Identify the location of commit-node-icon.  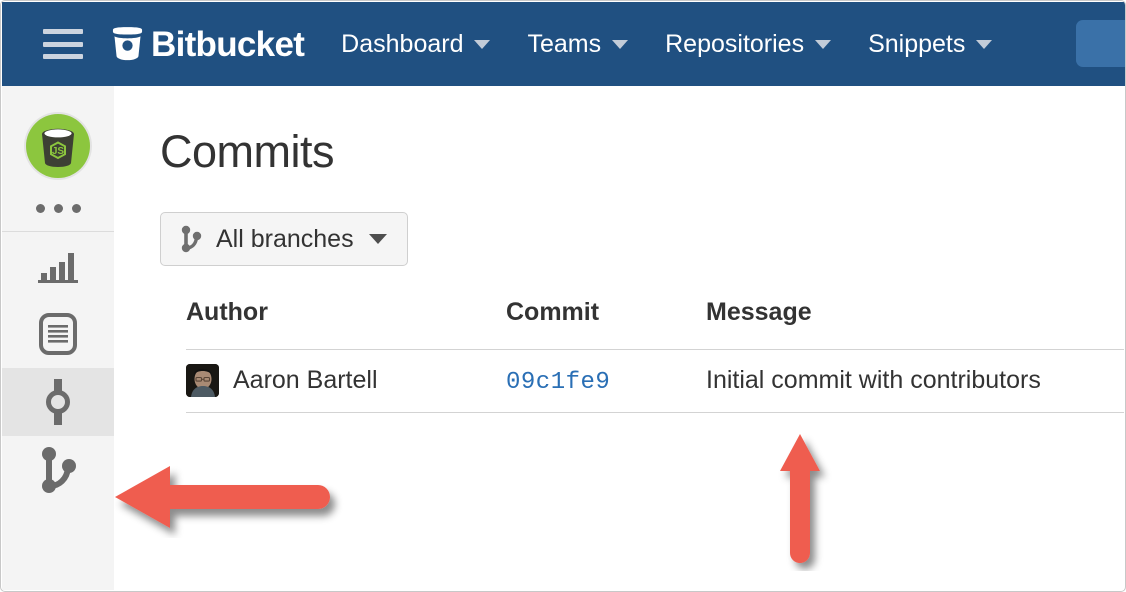
(58, 402).